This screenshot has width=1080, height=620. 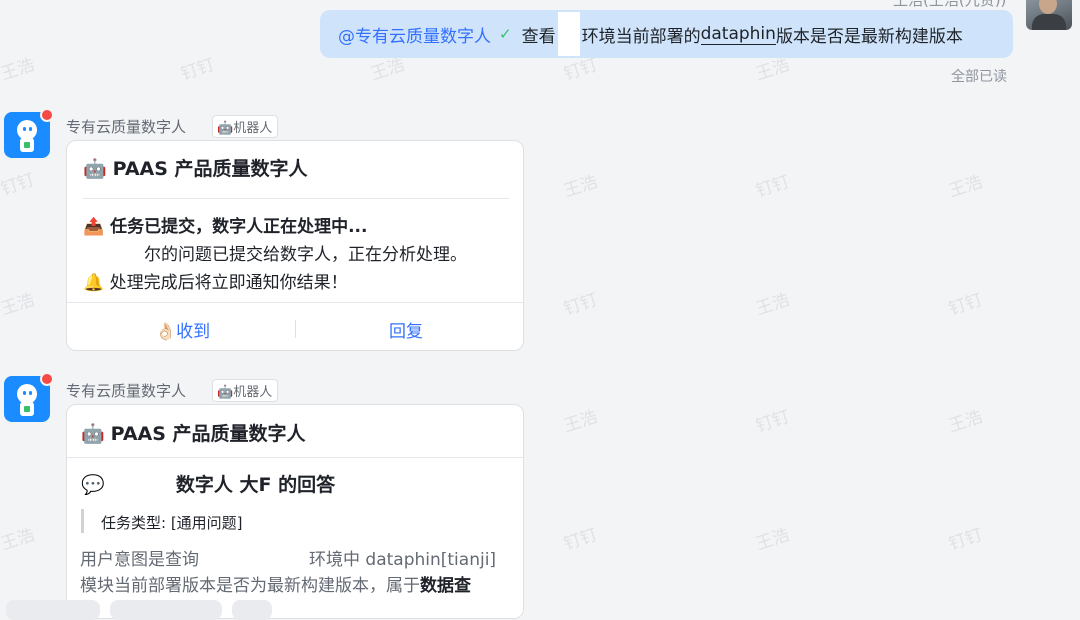 I want to click on bell-icon: 🔔, so click(x=94, y=283).